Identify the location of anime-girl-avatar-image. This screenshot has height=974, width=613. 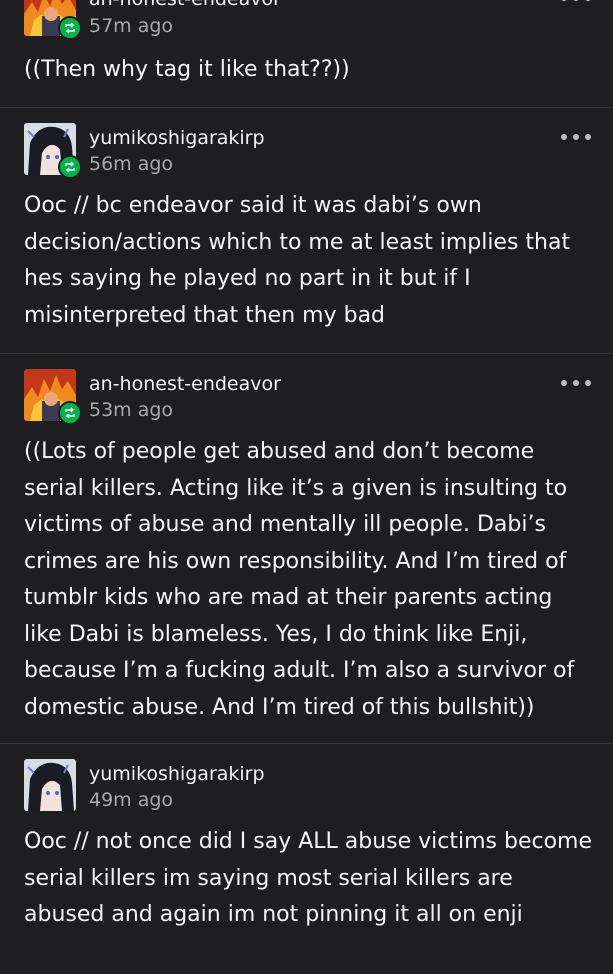
(50, 785).